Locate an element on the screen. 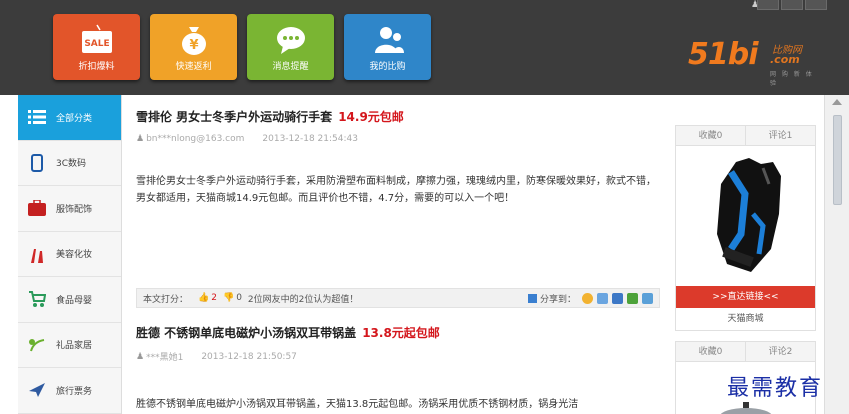  sidebar-item-all: 全部分类 is located at coordinates (69, 118).